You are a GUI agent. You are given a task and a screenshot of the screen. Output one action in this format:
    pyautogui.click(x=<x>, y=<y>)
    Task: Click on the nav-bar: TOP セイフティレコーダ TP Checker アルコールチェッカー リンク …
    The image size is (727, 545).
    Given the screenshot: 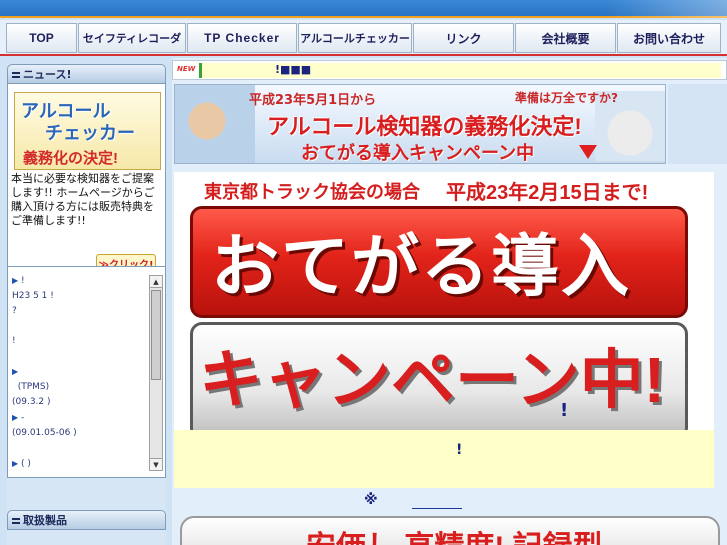 What is the action you would take?
    pyautogui.click(x=363, y=38)
    